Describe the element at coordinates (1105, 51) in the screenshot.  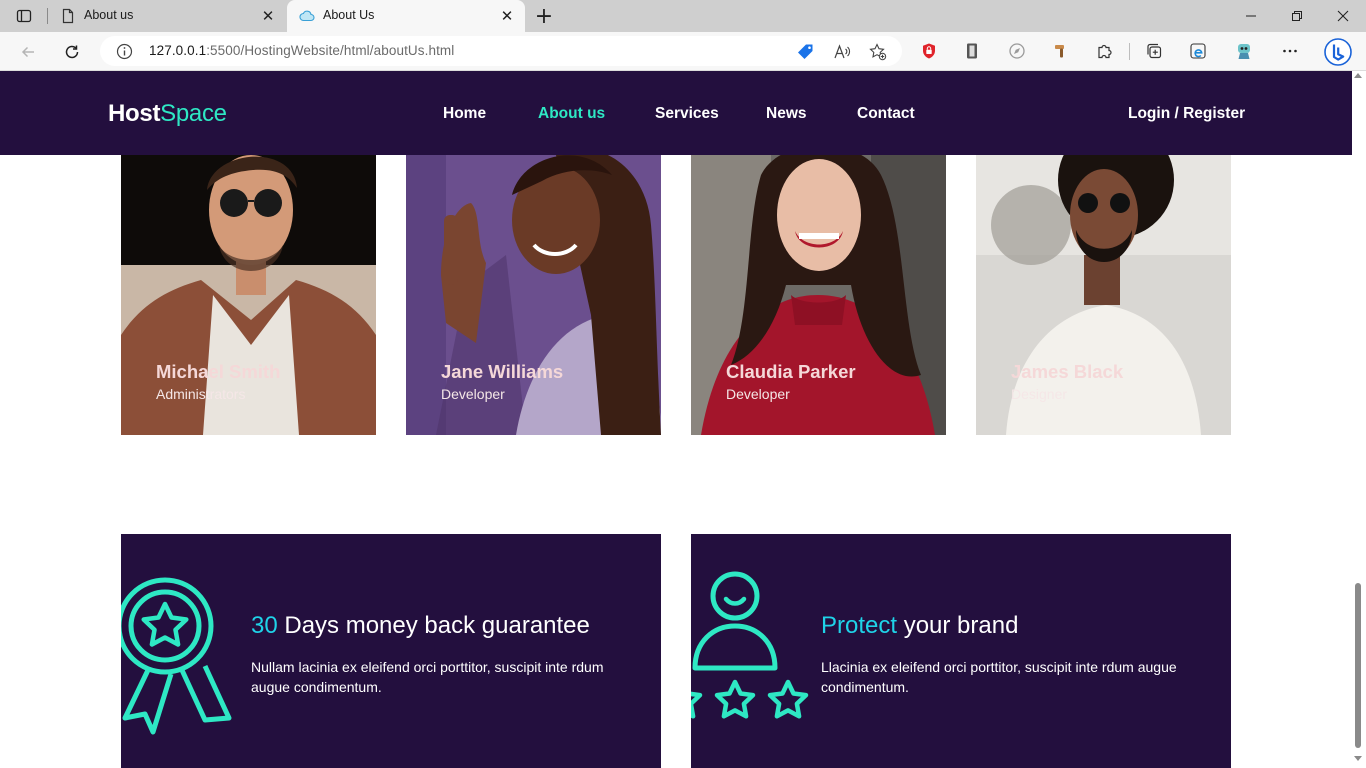
I see `extensions-puzzle-icon` at that location.